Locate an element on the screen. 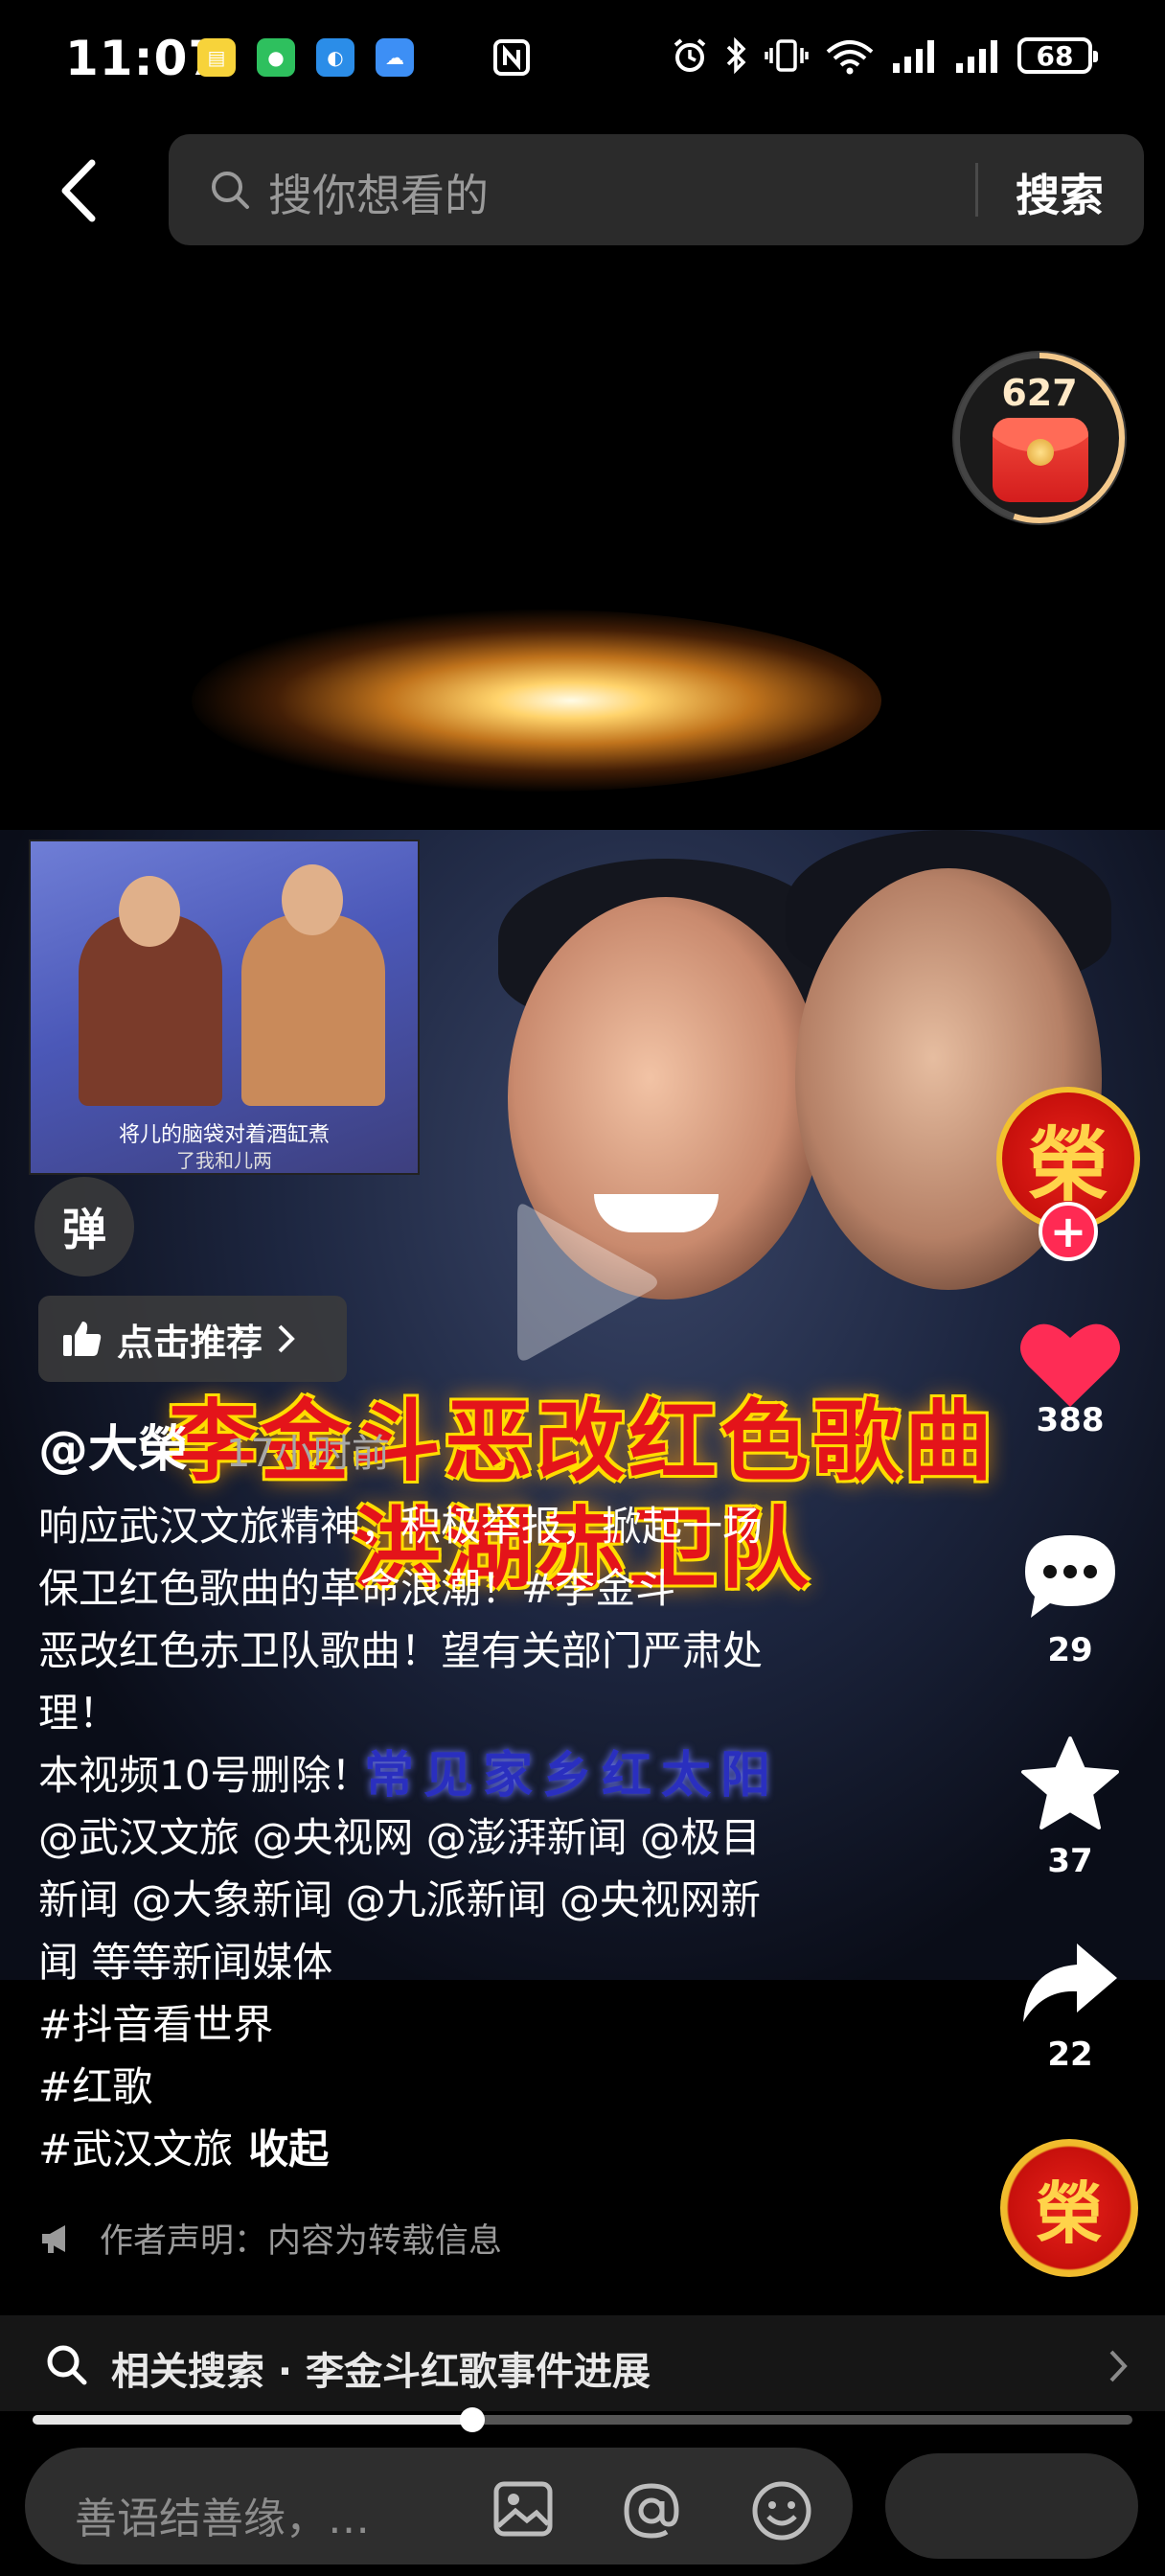 The width and height of the screenshot is (1165, 2576). music-disc: 榮 is located at coordinates (1069, 2208).